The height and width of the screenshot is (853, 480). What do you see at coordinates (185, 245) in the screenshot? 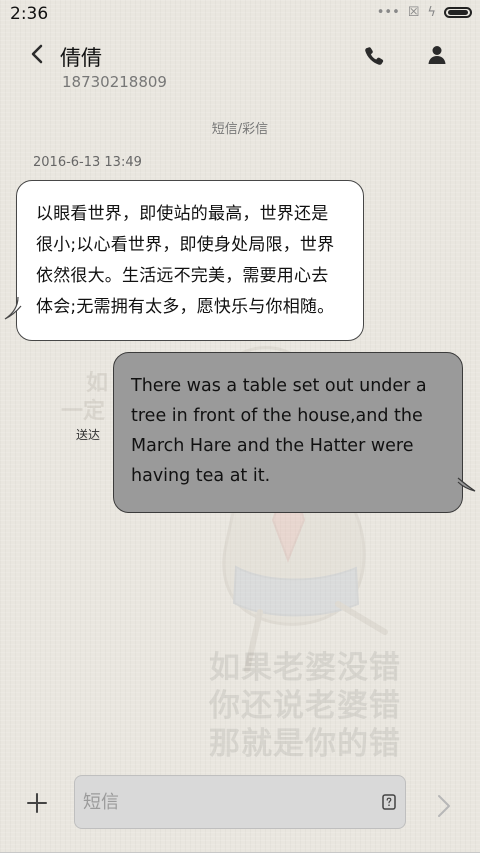
I see `incoming-message-line-2: 很小;以心看世界，即使身处局限，世界` at bounding box center [185, 245].